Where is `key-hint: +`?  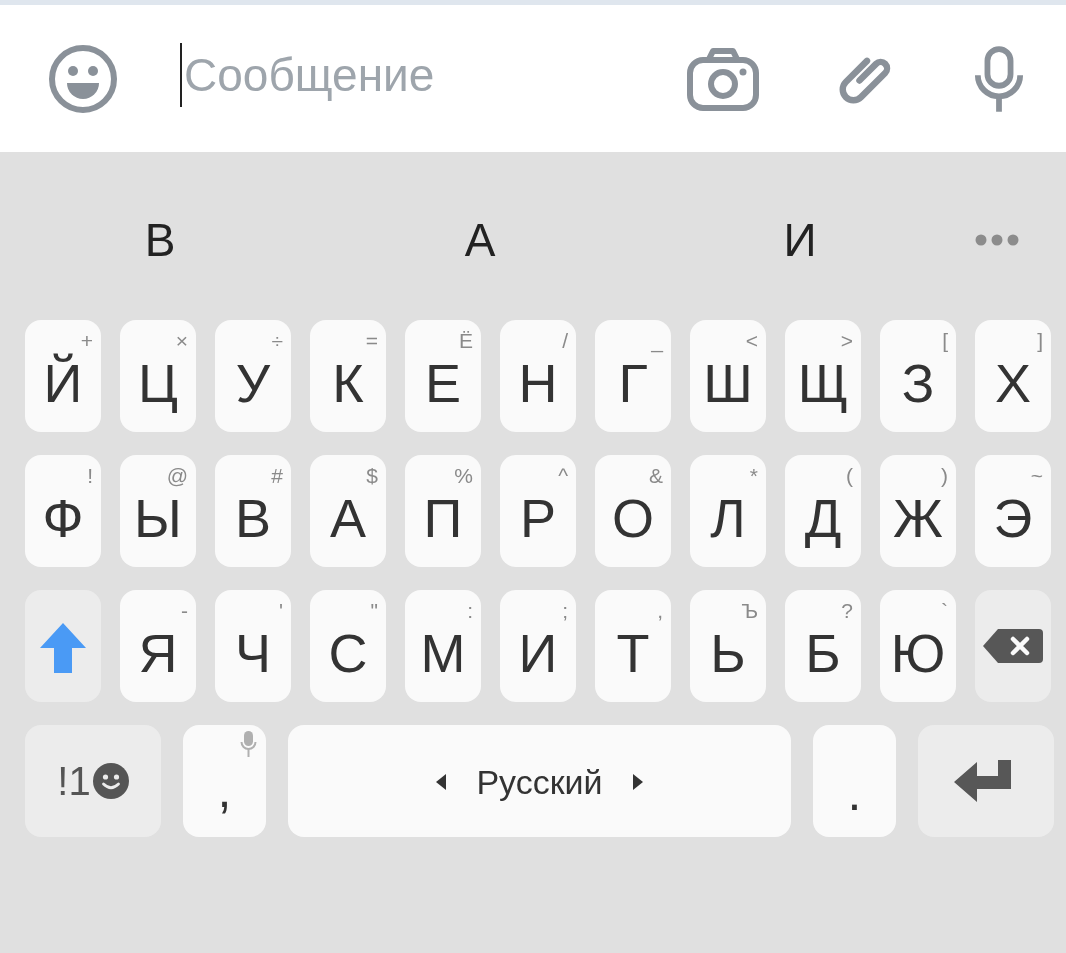 key-hint: + is located at coordinates (86, 340).